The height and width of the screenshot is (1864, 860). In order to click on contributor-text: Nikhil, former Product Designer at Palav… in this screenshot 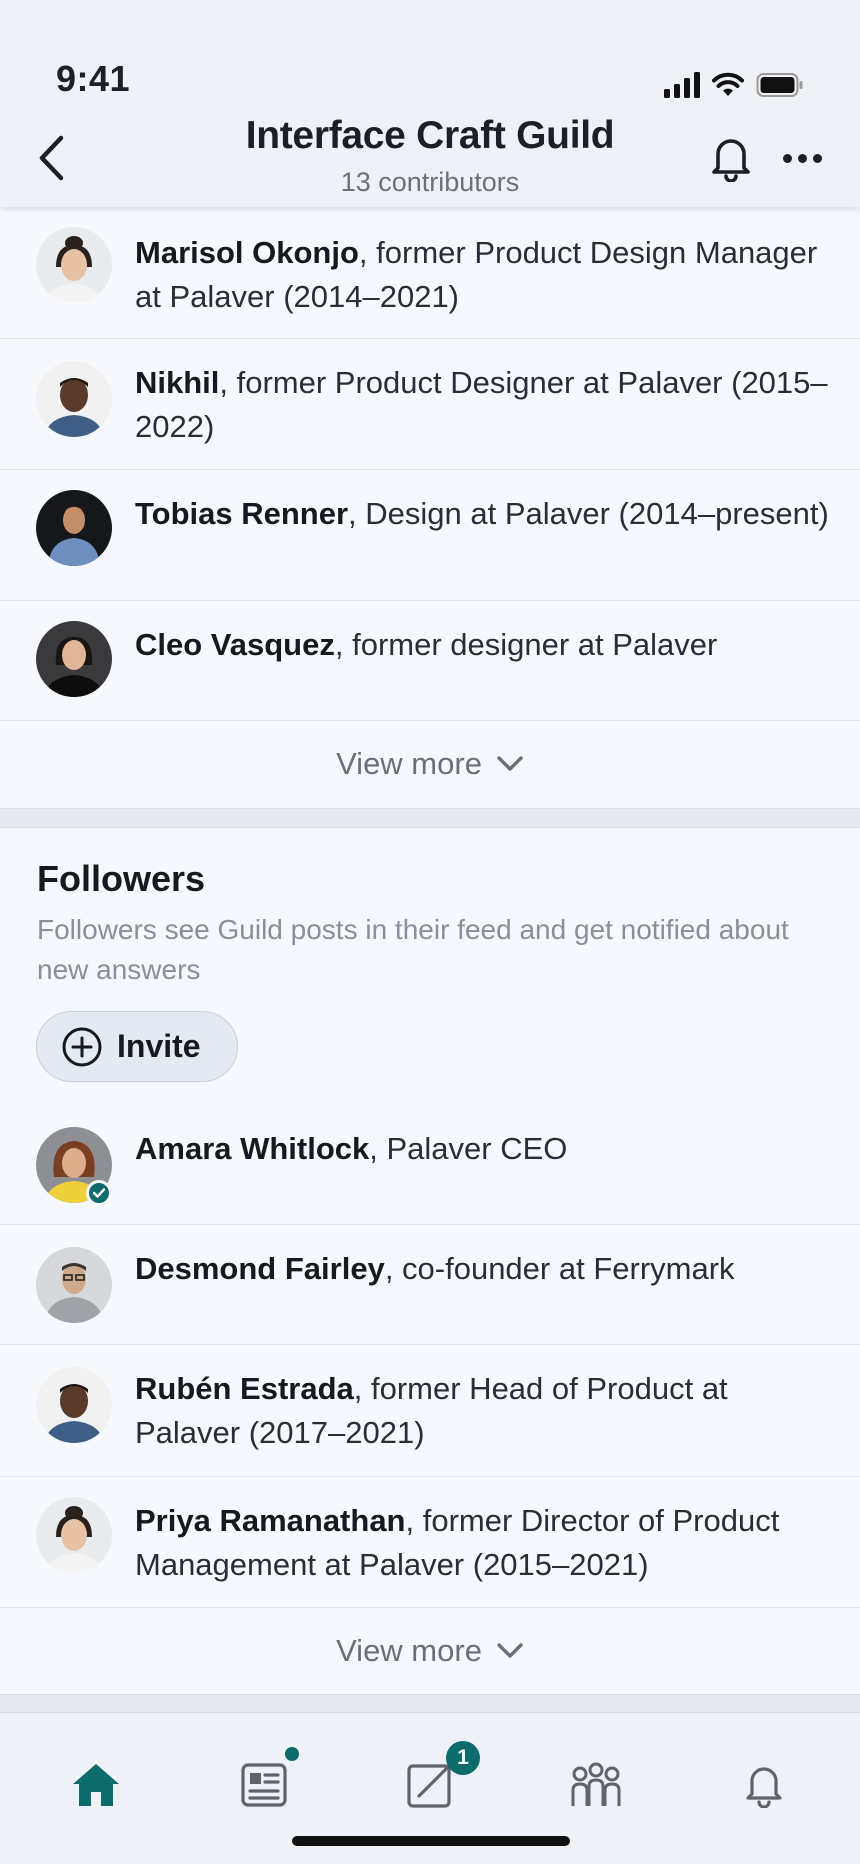, I will do `click(485, 405)`.